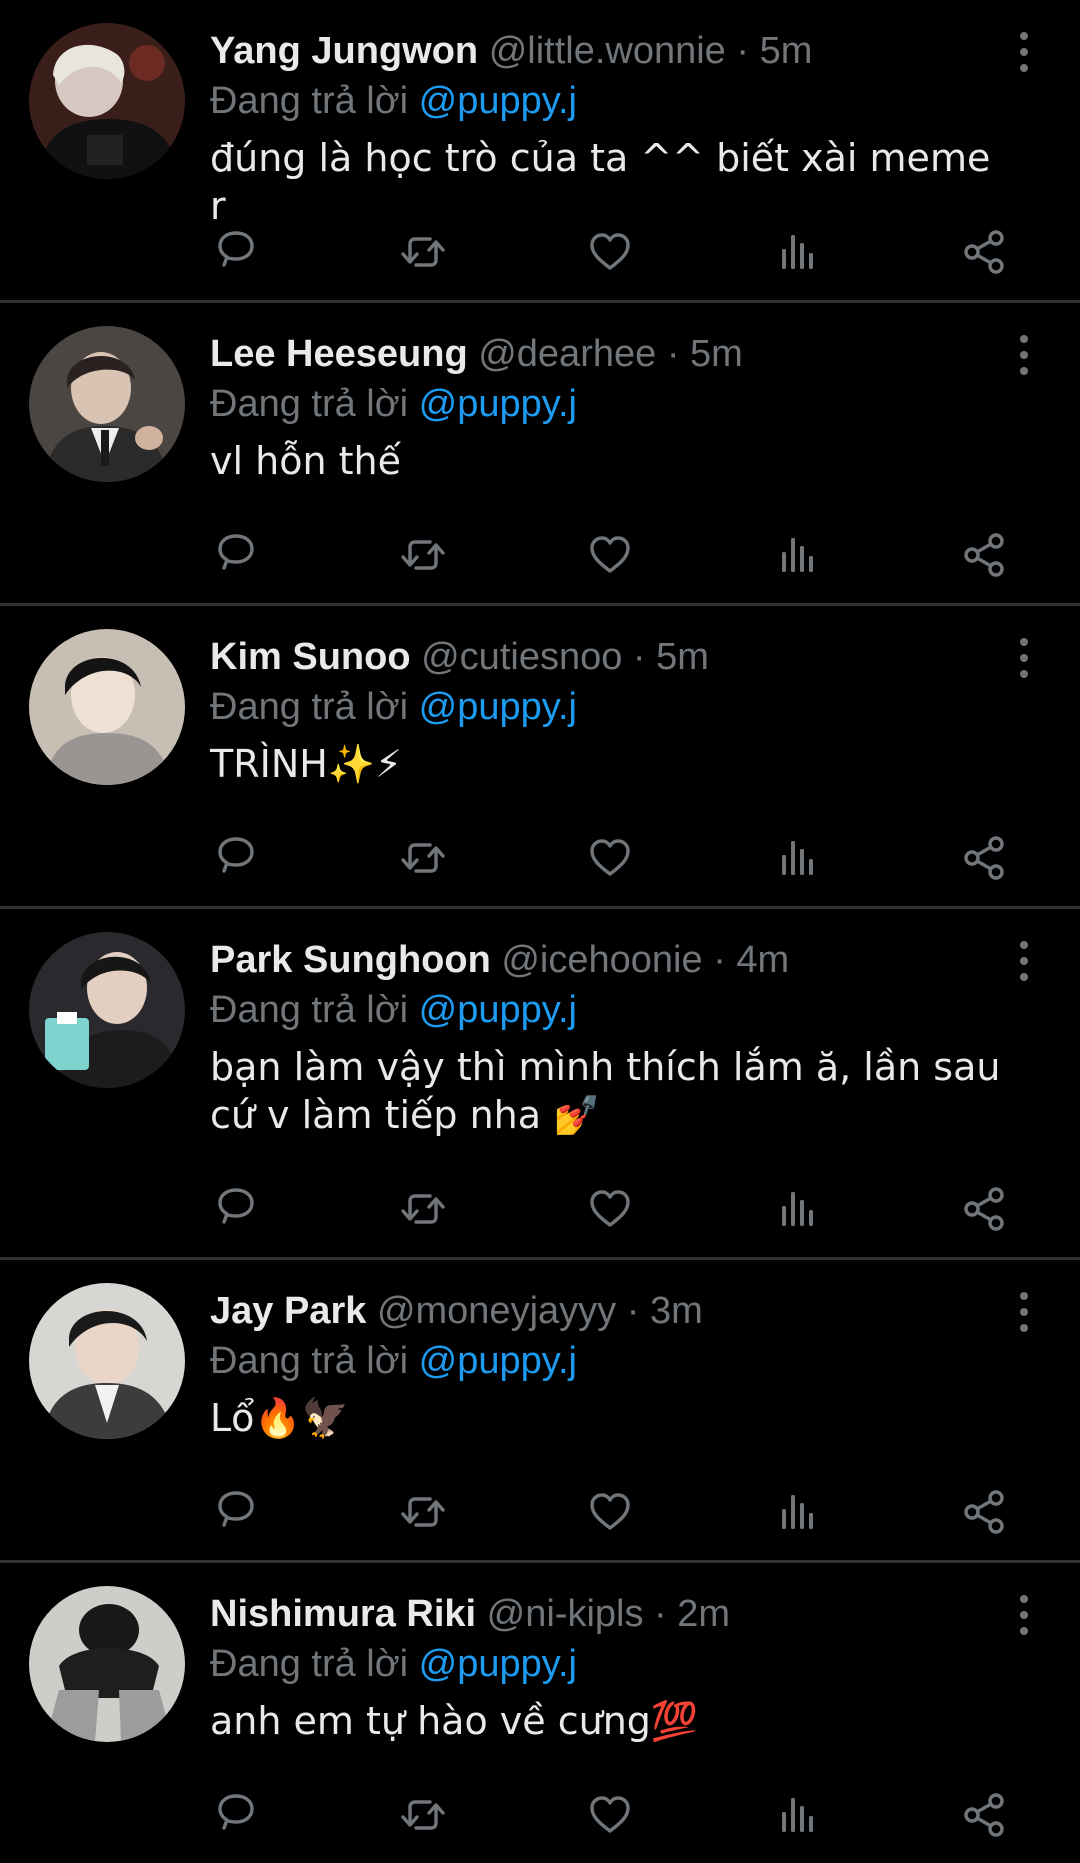  Describe the element at coordinates (676, 1311) in the screenshot. I see `timestamp: 3m` at that location.